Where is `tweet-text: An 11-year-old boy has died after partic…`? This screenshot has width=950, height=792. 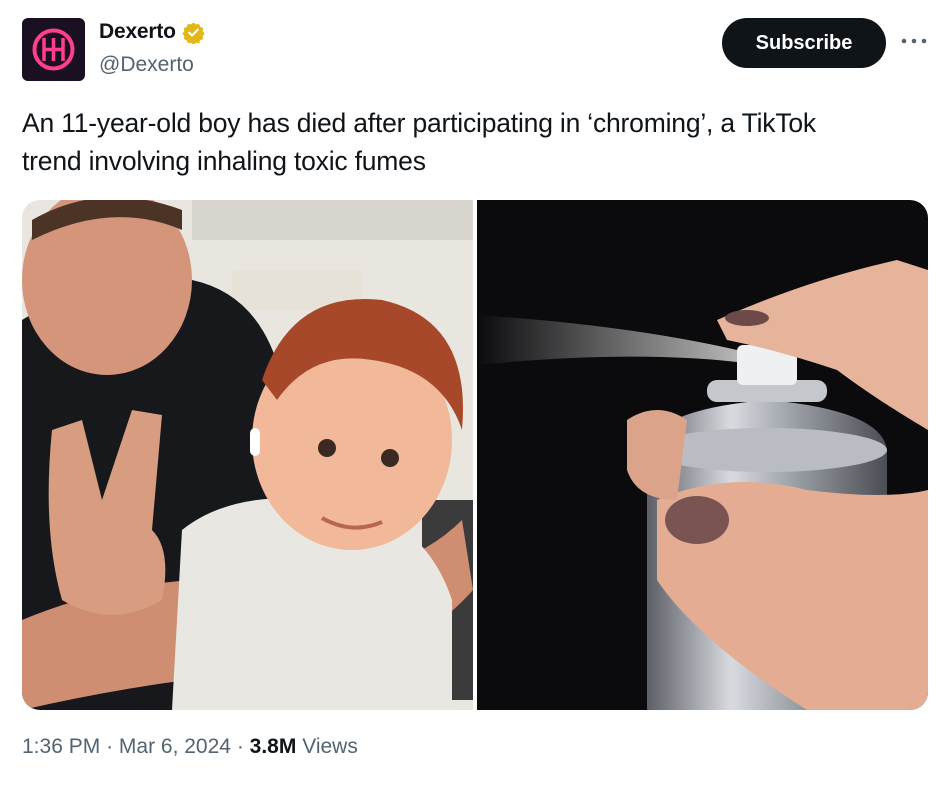
tweet-text: An 11-year-old boy has died after partic… is located at coordinates (472, 142).